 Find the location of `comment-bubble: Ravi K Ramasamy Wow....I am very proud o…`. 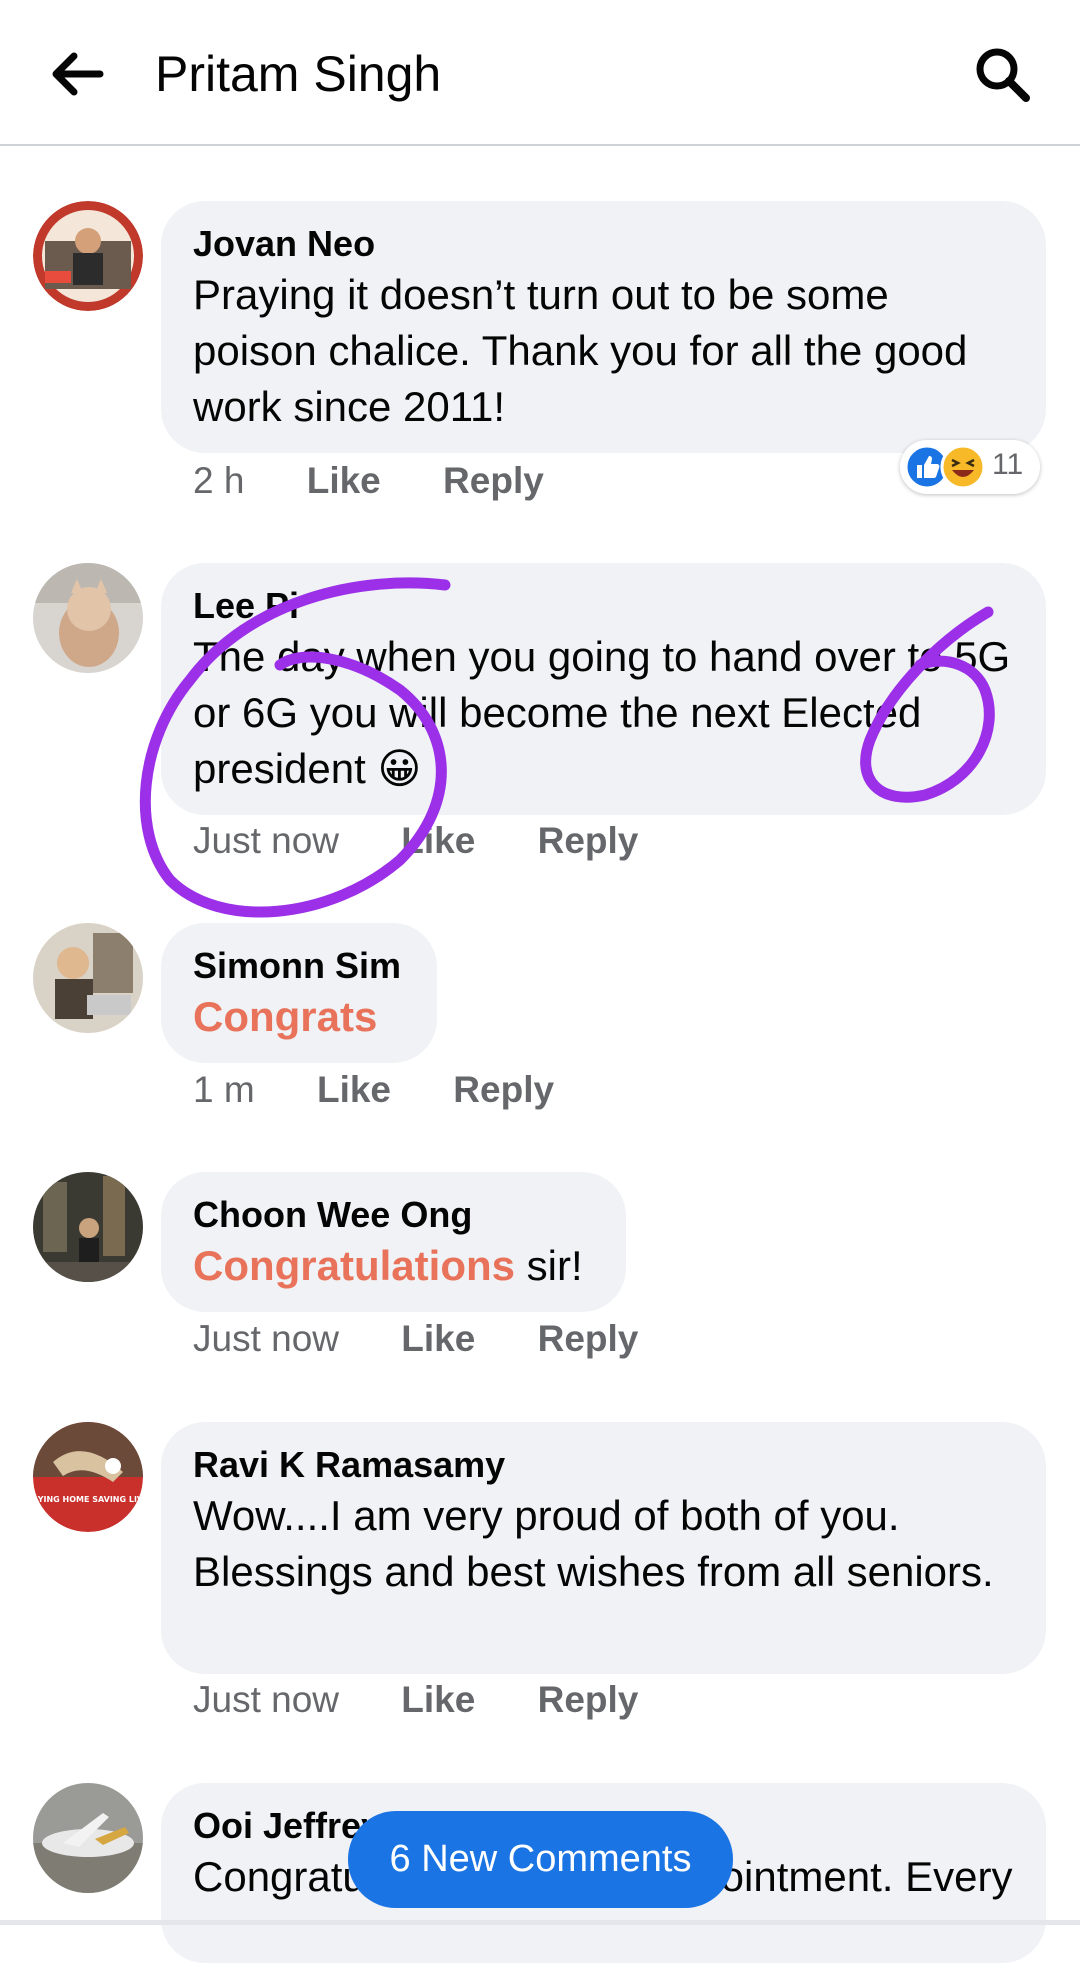

comment-bubble: Ravi K Ramasamy Wow....I am very proud o… is located at coordinates (603, 1548).